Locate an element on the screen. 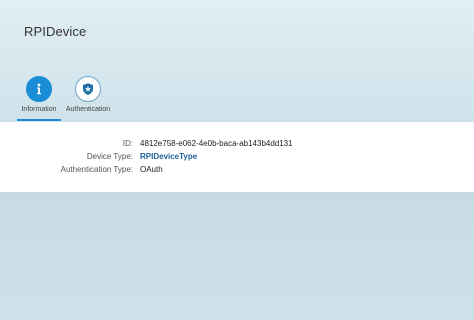  badge-icon is located at coordinates (88, 89).